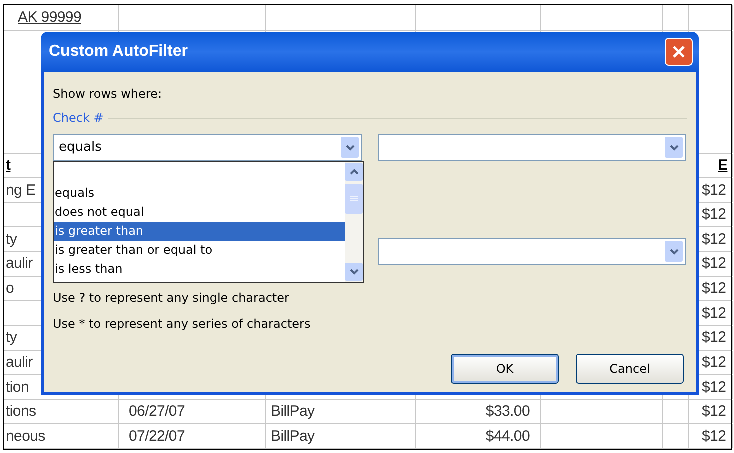 The width and height of the screenshot is (734, 453). I want to click on cell-text: 07/22/07, so click(157, 436).